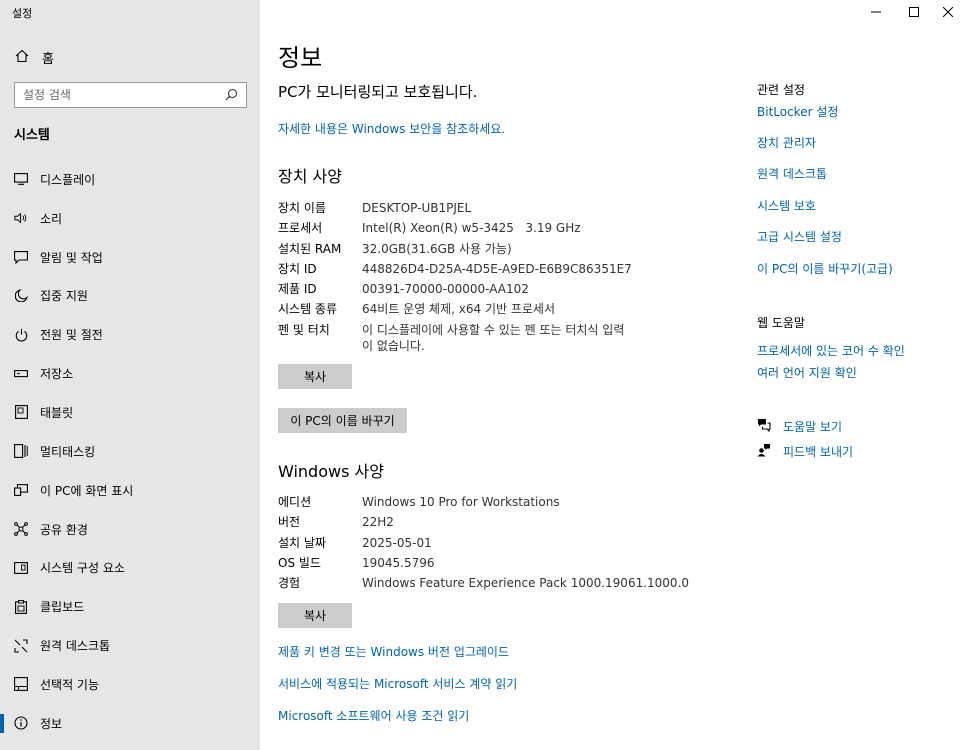  What do you see at coordinates (391, 128) in the screenshot?
I see `windows-security-link: 자세한 내용은 Windows 보안을 참조하세요.` at bounding box center [391, 128].